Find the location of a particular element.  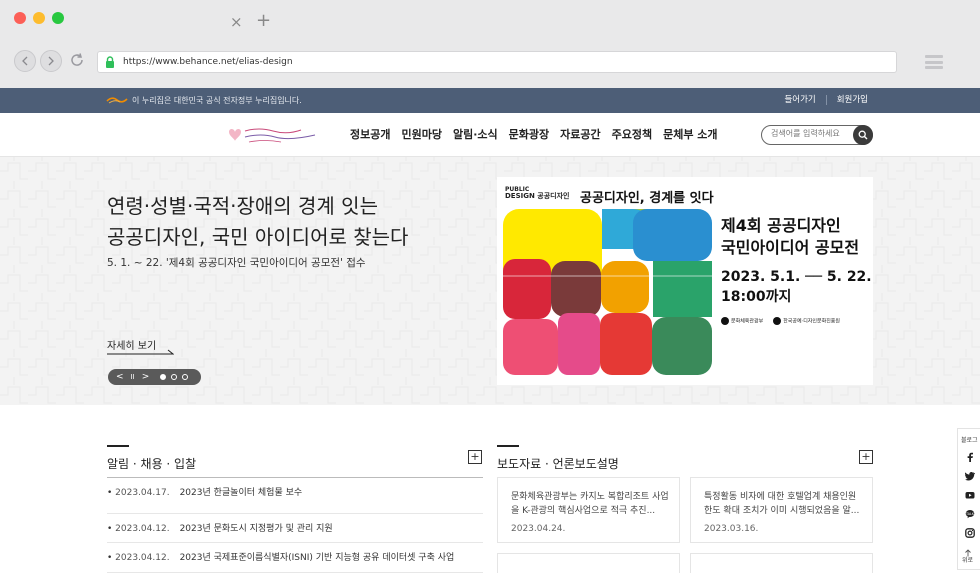

banner-date: 2023. 5.1. ── 5. 22. 18:00까지 is located at coordinates (796, 287).